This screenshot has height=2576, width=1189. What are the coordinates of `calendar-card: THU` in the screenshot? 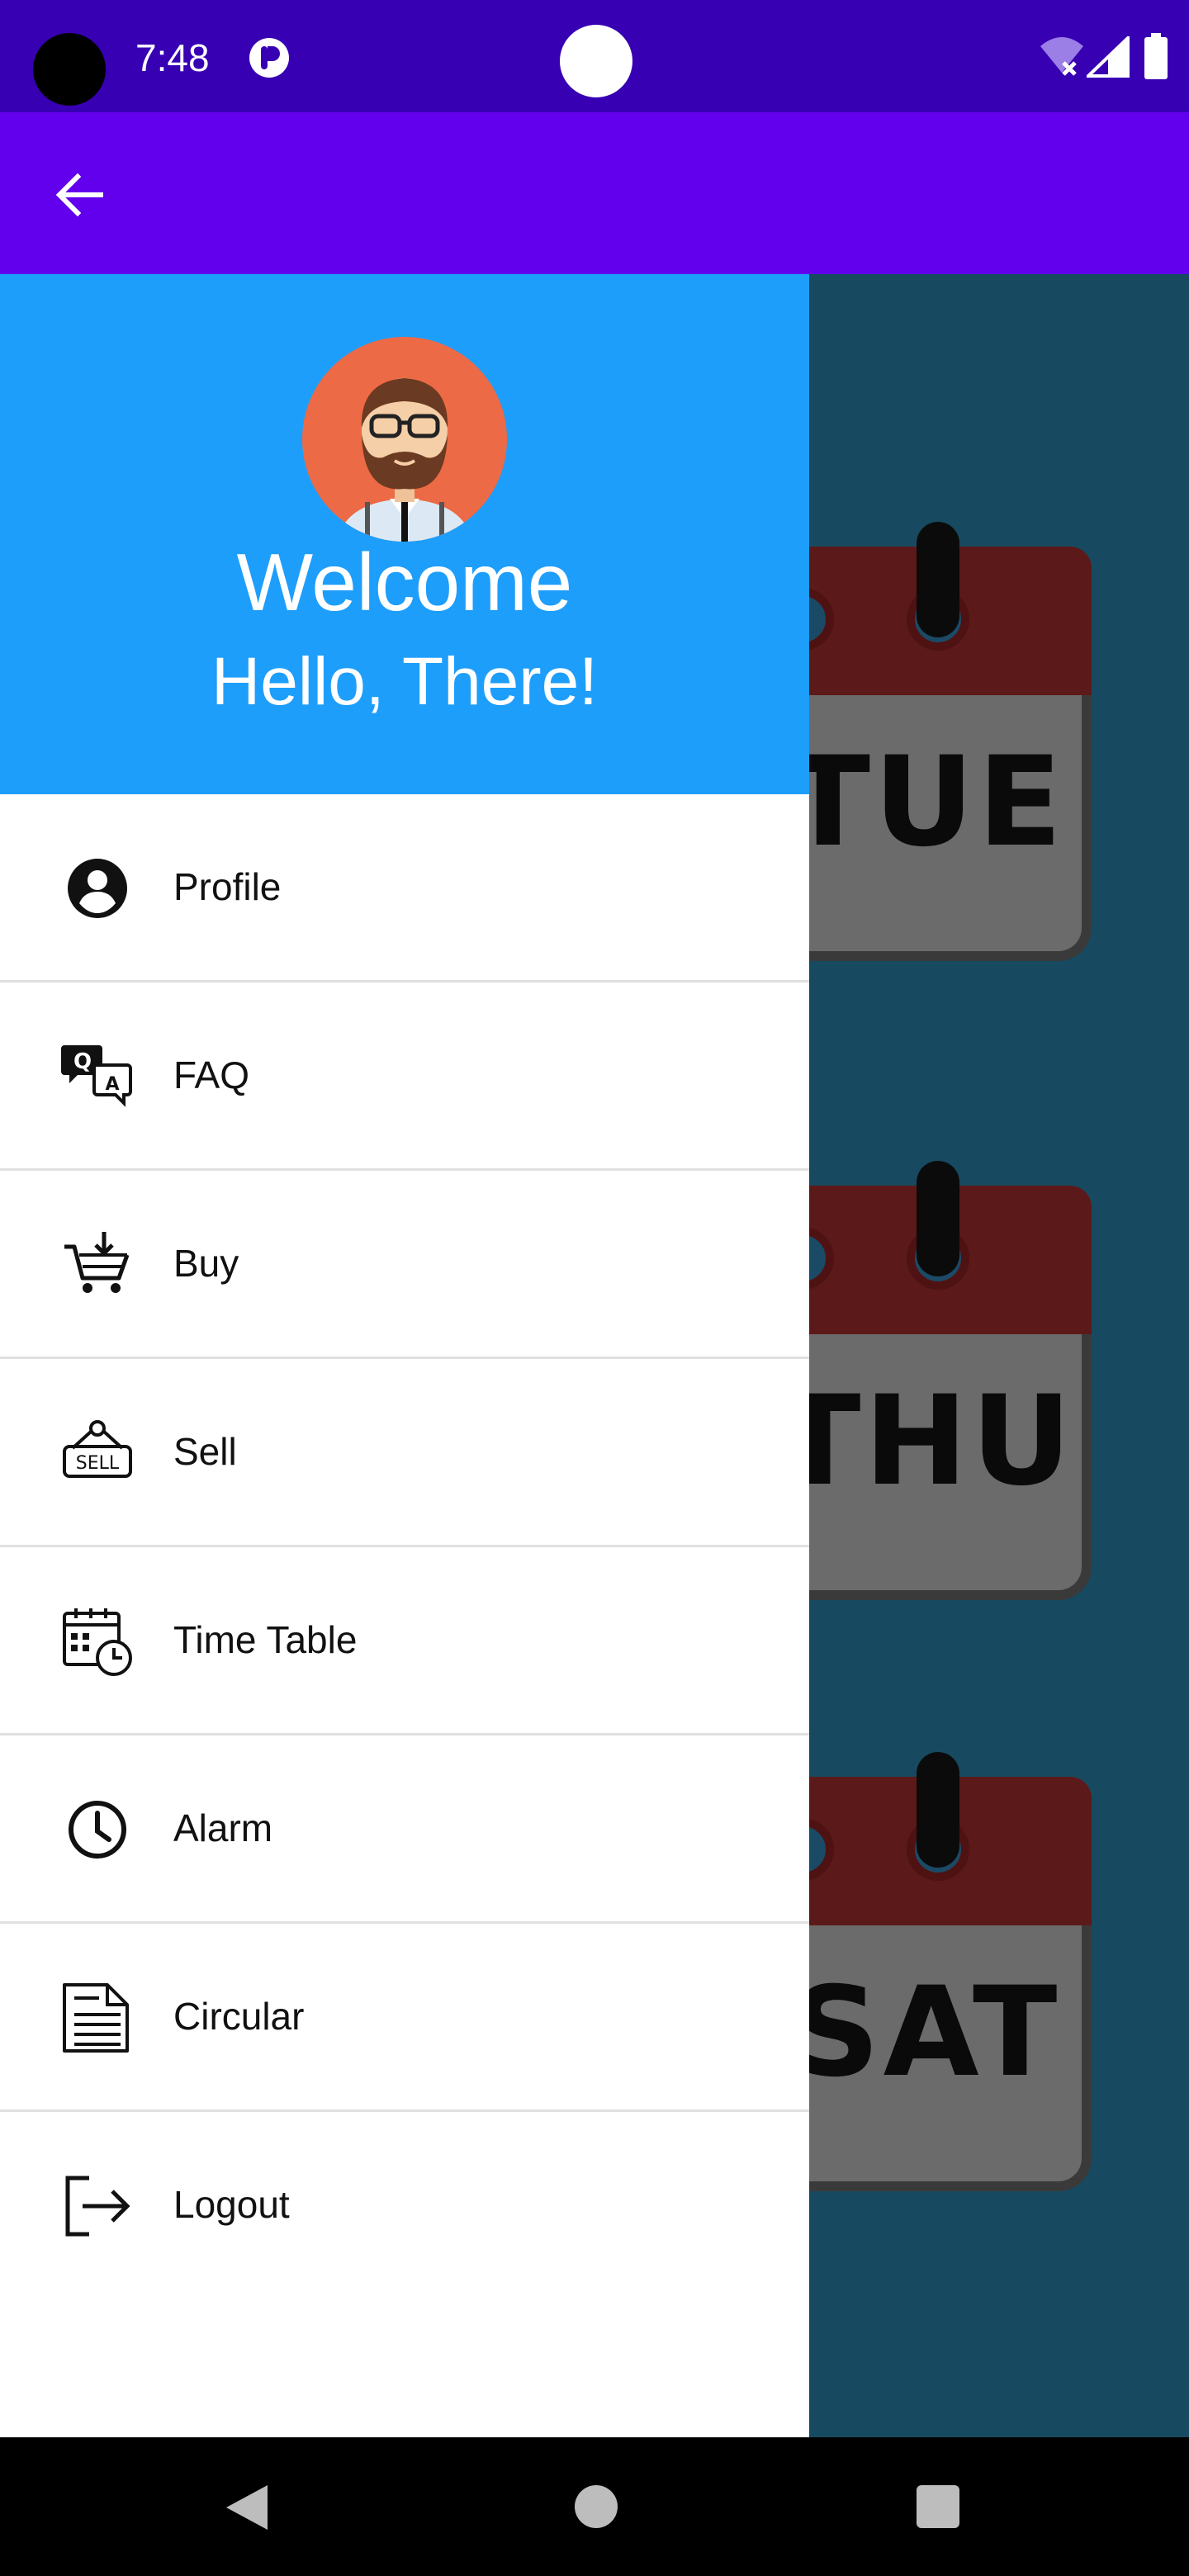 It's located at (950, 1380).